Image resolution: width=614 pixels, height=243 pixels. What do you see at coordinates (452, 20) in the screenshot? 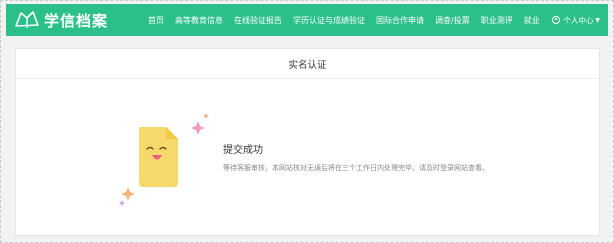
I see `nav-item-survey: 调查/投票` at bounding box center [452, 20].